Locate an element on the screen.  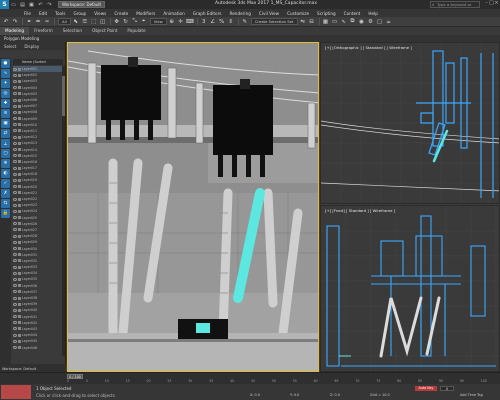
current-frame-field: 0 is located at coordinates (447, 388).